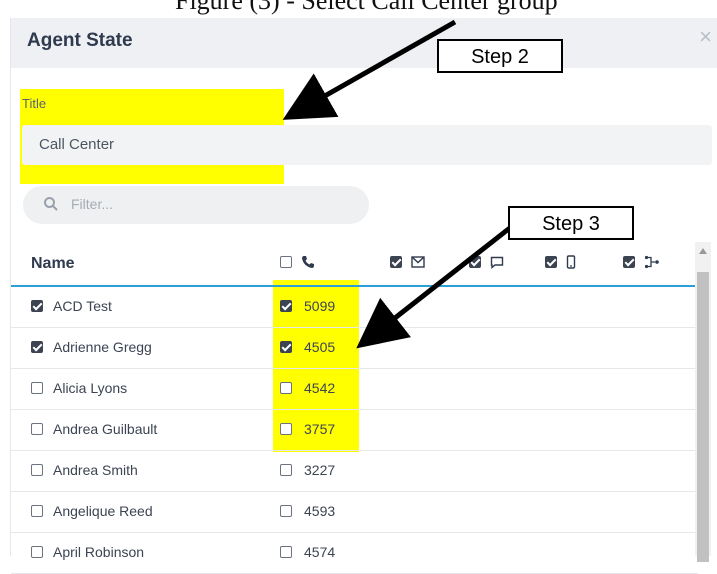 The width and height of the screenshot is (717, 574). What do you see at coordinates (651, 262) in the screenshot?
I see `workflow-icon` at bounding box center [651, 262].